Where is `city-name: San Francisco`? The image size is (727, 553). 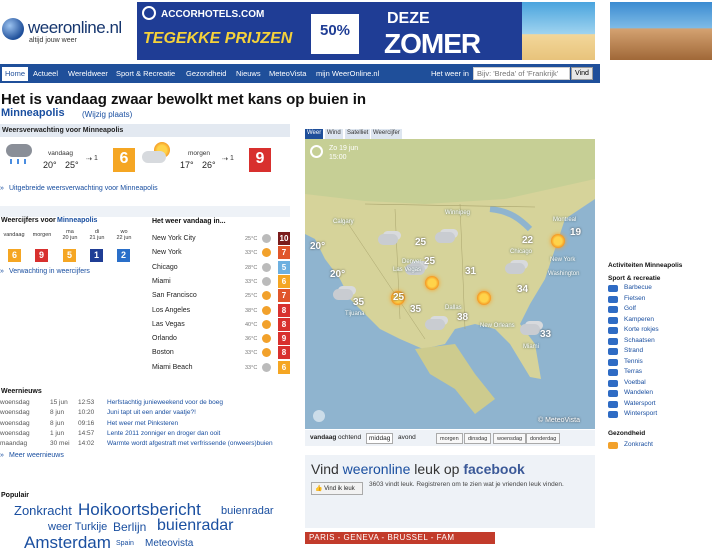
city-name: San Francisco is located at coordinates (174, 295).